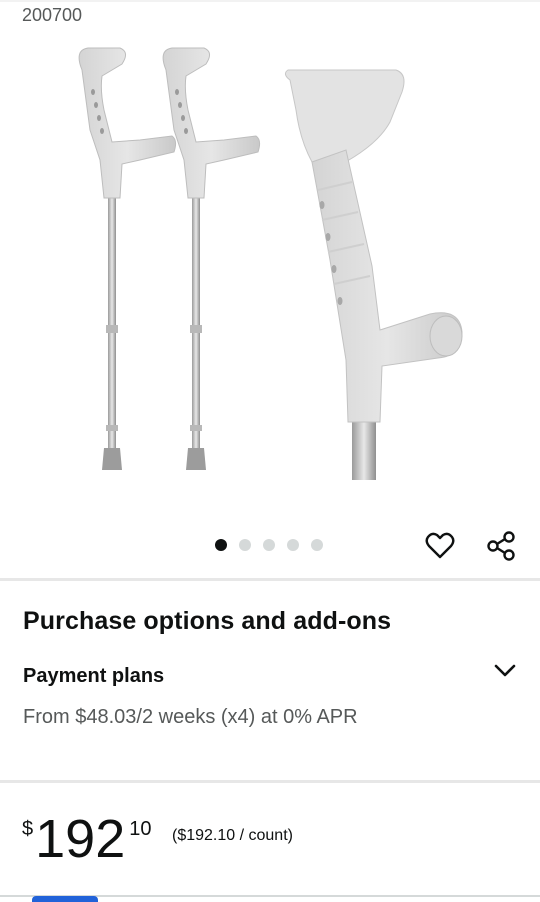  I want to click on product-model-id: 200700, so click(52, 15).